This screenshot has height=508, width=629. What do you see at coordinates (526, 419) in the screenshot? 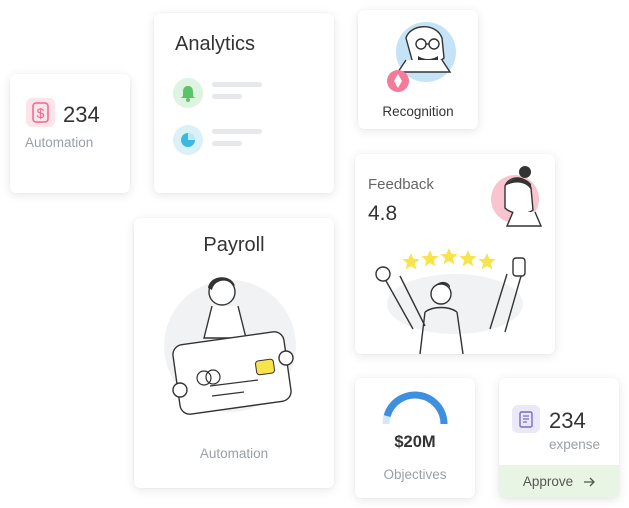
I see `receipt-icon` at bounding box center [526, 419].